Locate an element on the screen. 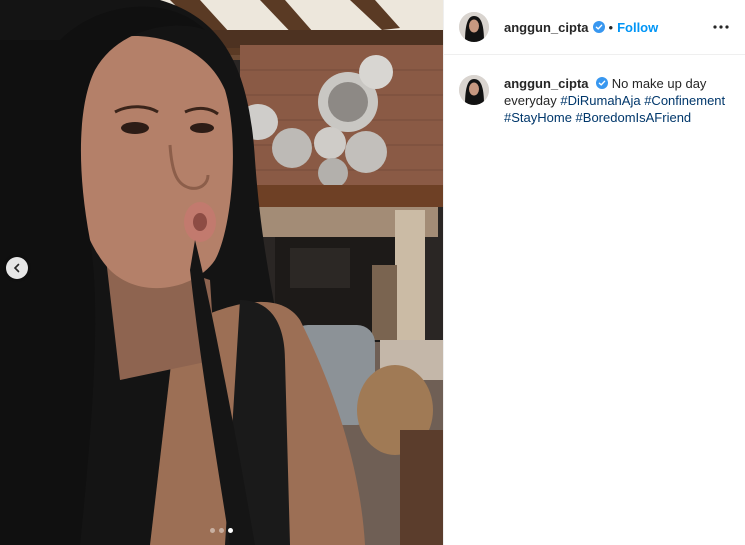  hashtag-link: #StayHome is located at coordinates (538, 117).